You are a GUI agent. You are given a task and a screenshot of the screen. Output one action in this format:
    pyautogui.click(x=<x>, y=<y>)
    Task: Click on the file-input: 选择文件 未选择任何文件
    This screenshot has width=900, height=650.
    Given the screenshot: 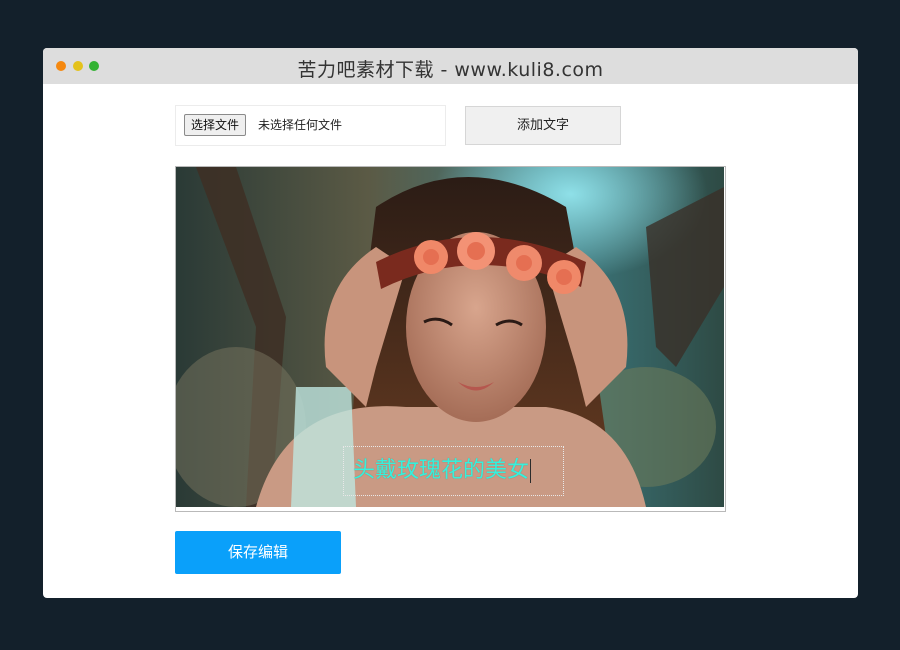 What is the action you would take?
    pyautogui.click(x=310, y=125)
    